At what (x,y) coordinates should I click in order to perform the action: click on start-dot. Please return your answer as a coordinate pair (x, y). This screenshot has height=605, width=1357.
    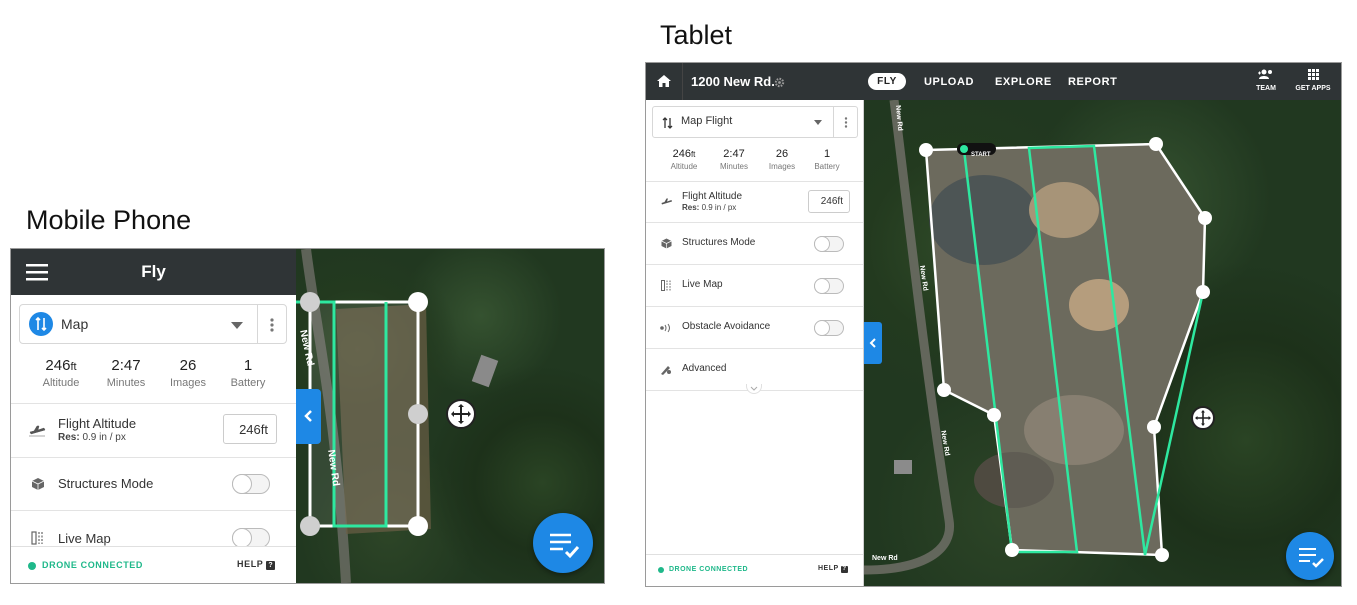
    Looking at the image, I should click on (964, 149).